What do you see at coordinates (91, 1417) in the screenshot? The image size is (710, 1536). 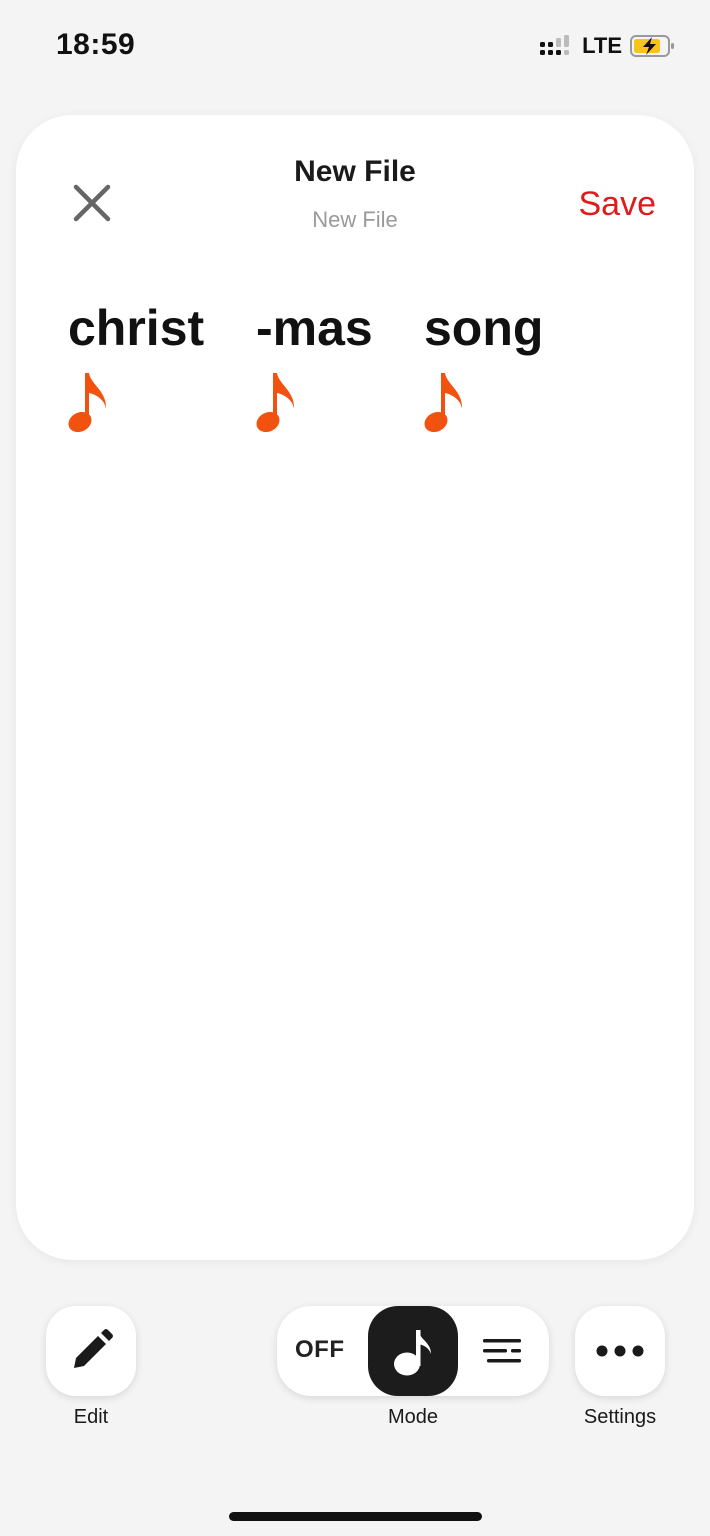 I see `edit-label: Edit` at bounding box center [91, 1417].